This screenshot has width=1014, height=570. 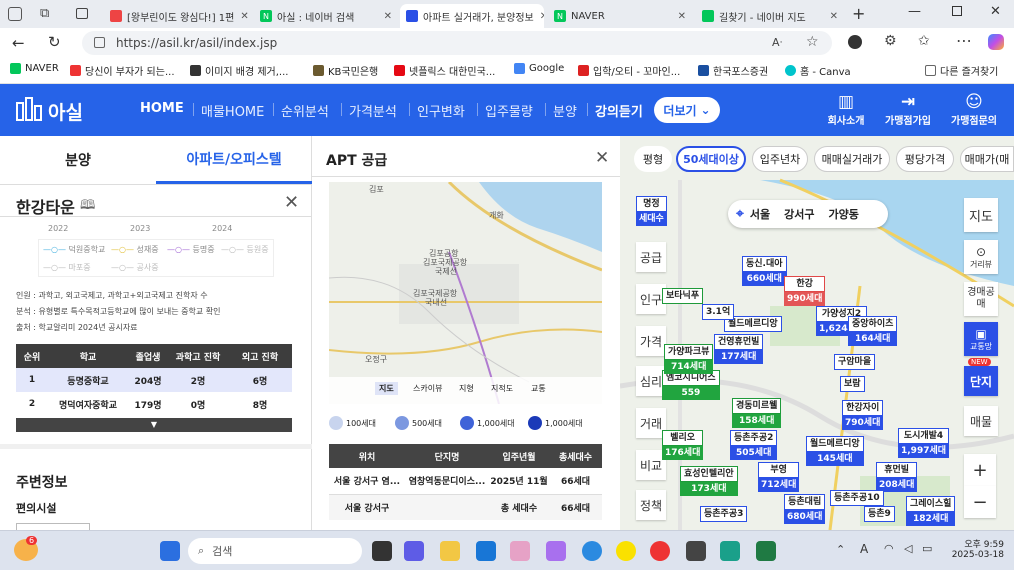 What do you see at coordinates (995, 11) in the screenshot?
I see `close-window-button: ✕` at bounding box center [995, 11].